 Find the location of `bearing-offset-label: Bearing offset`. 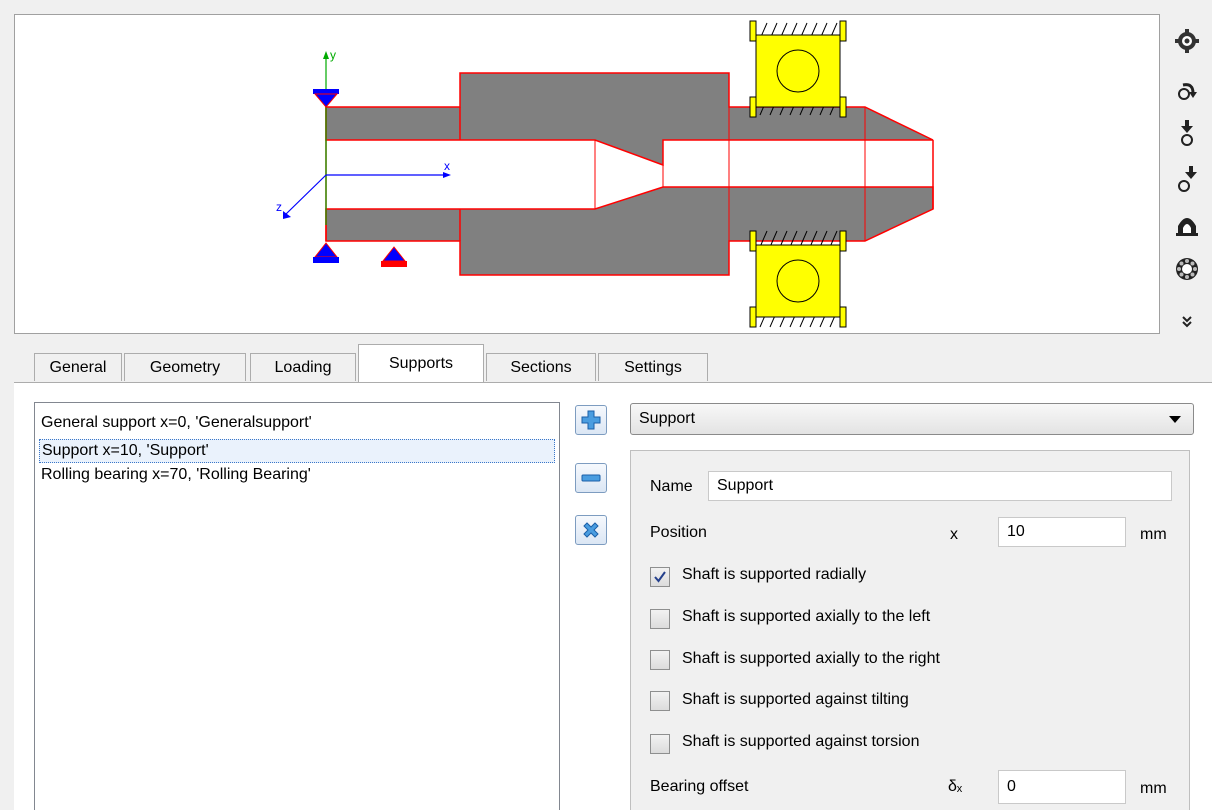

bearing-offset-label: Bearing offset is located at coordinates (699, 786).